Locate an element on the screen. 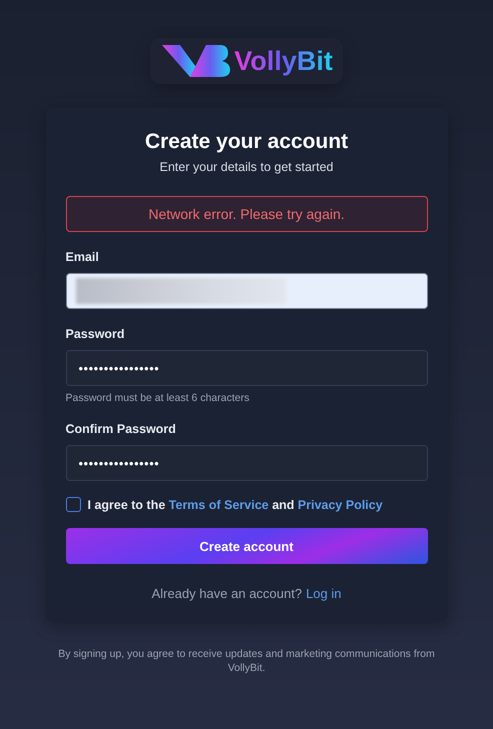 This screenshot has height=729, width=493. field-label: Confirm Password is located at coordinates (121, 429).